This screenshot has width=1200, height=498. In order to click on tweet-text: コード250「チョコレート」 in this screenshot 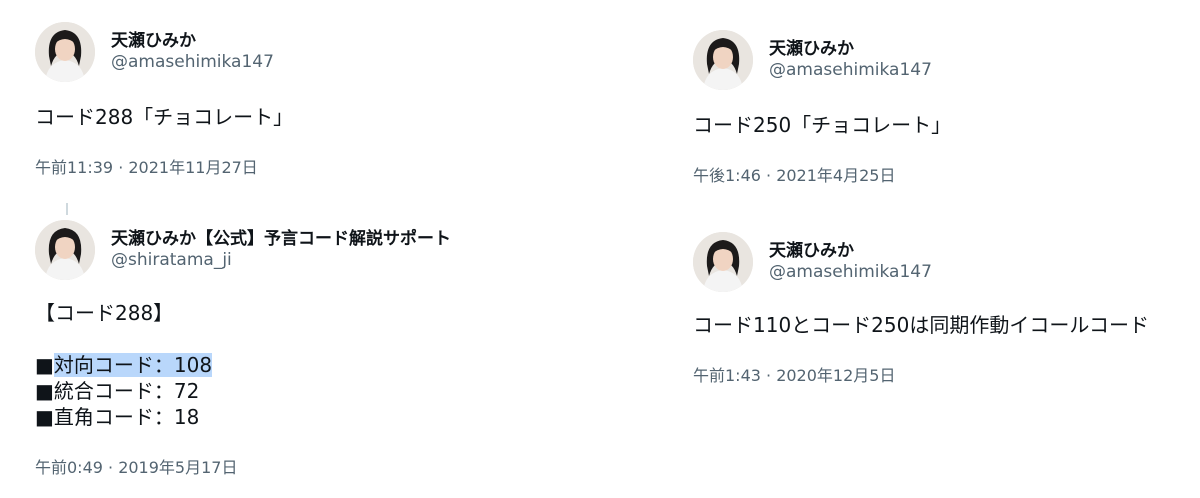, I will do `click(822, 125)`.